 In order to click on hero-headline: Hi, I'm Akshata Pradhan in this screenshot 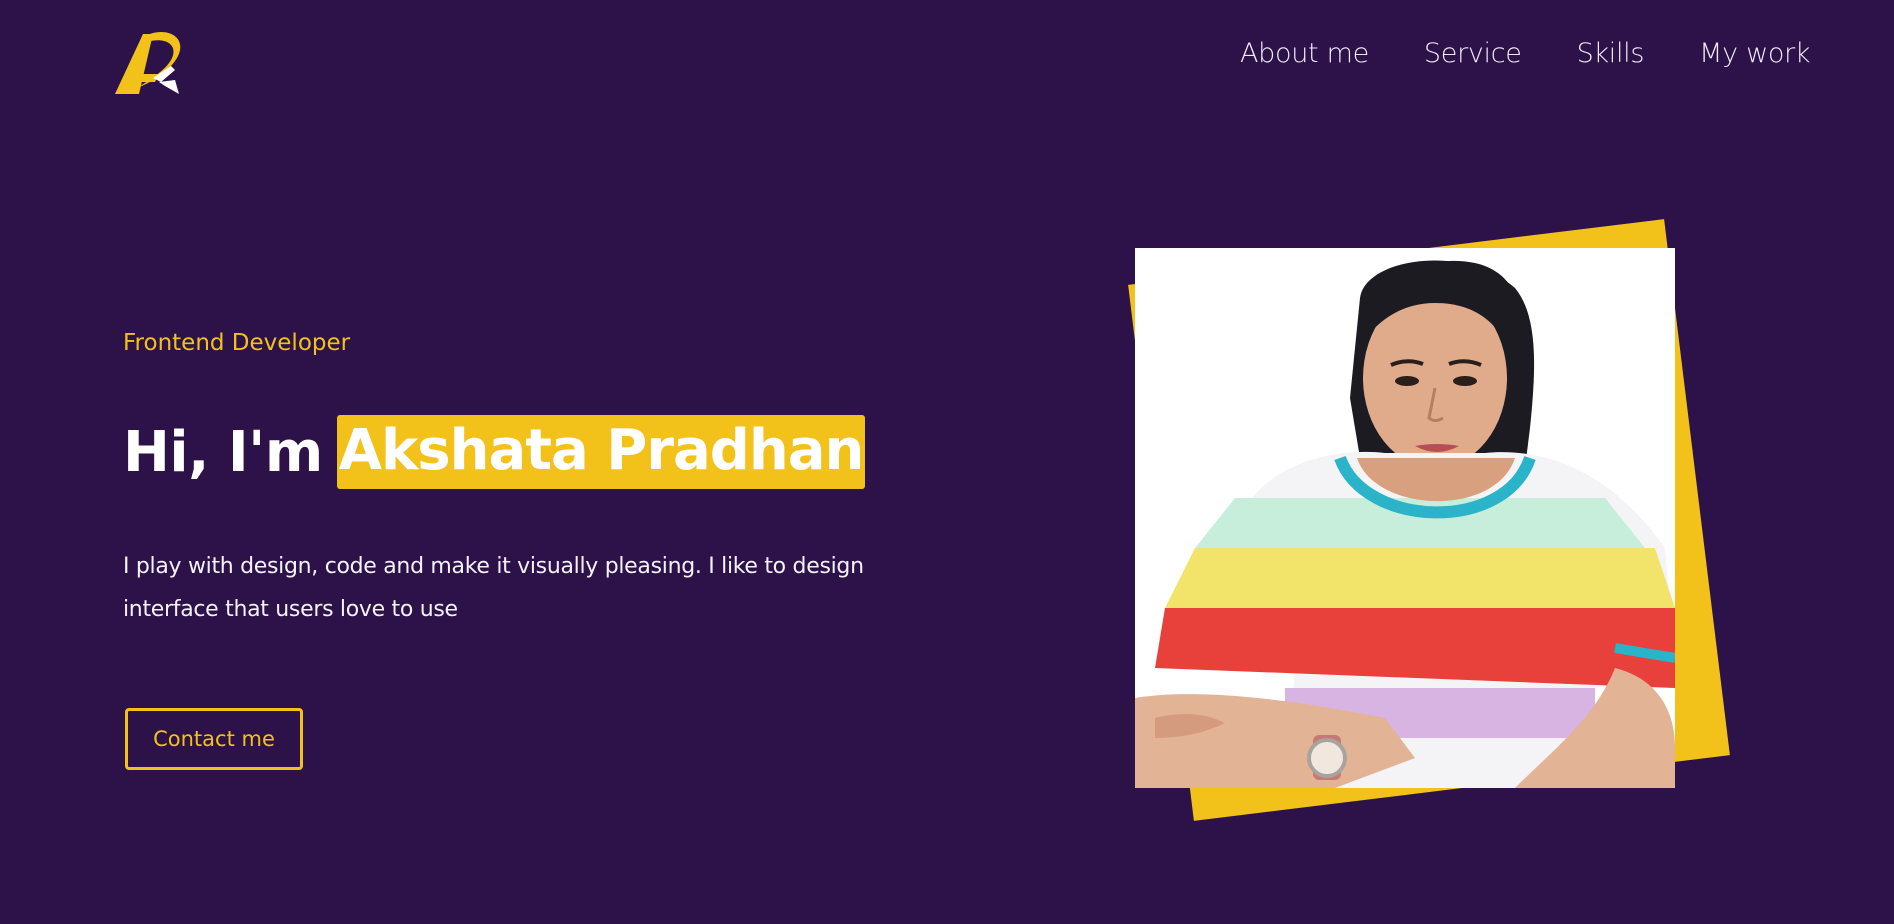, I will do `click(494, 452)`.